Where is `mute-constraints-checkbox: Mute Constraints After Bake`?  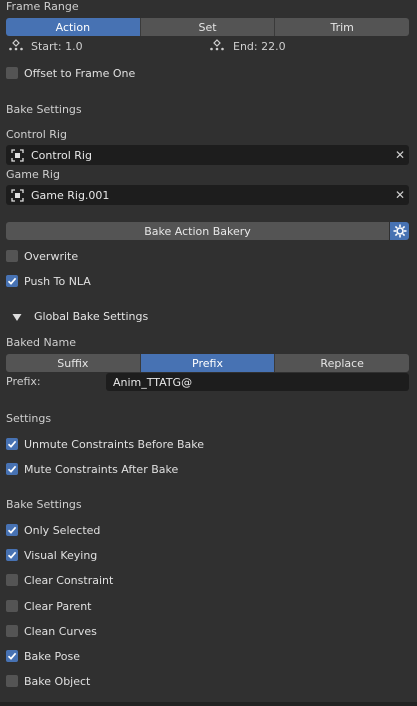
mute-constraints-checkbox: Mute Constraints After Bake is located at coordinates (92, 469).